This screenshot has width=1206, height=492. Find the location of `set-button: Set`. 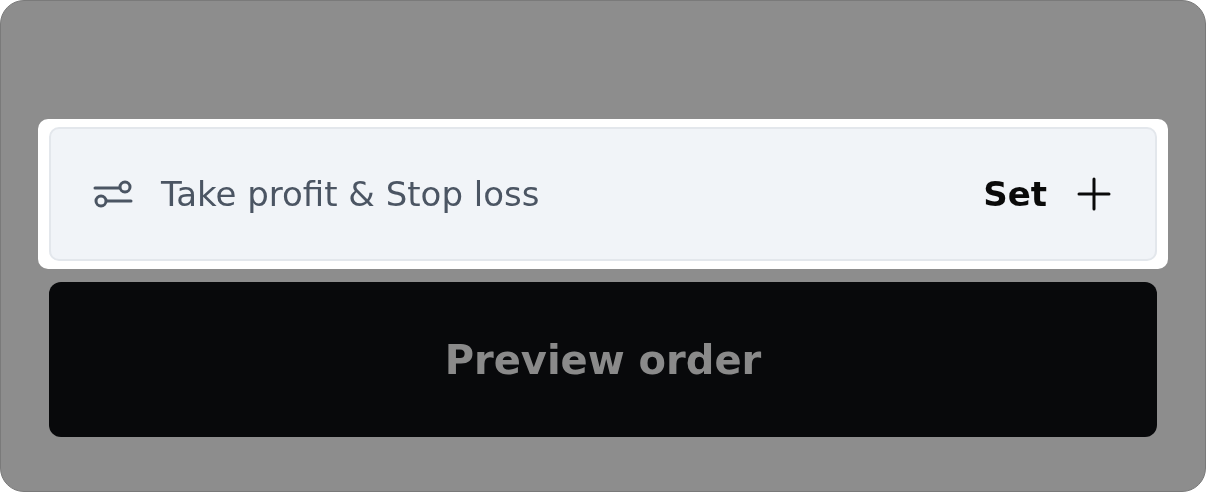

set-button: Set is located at coordinates (1047, 194).